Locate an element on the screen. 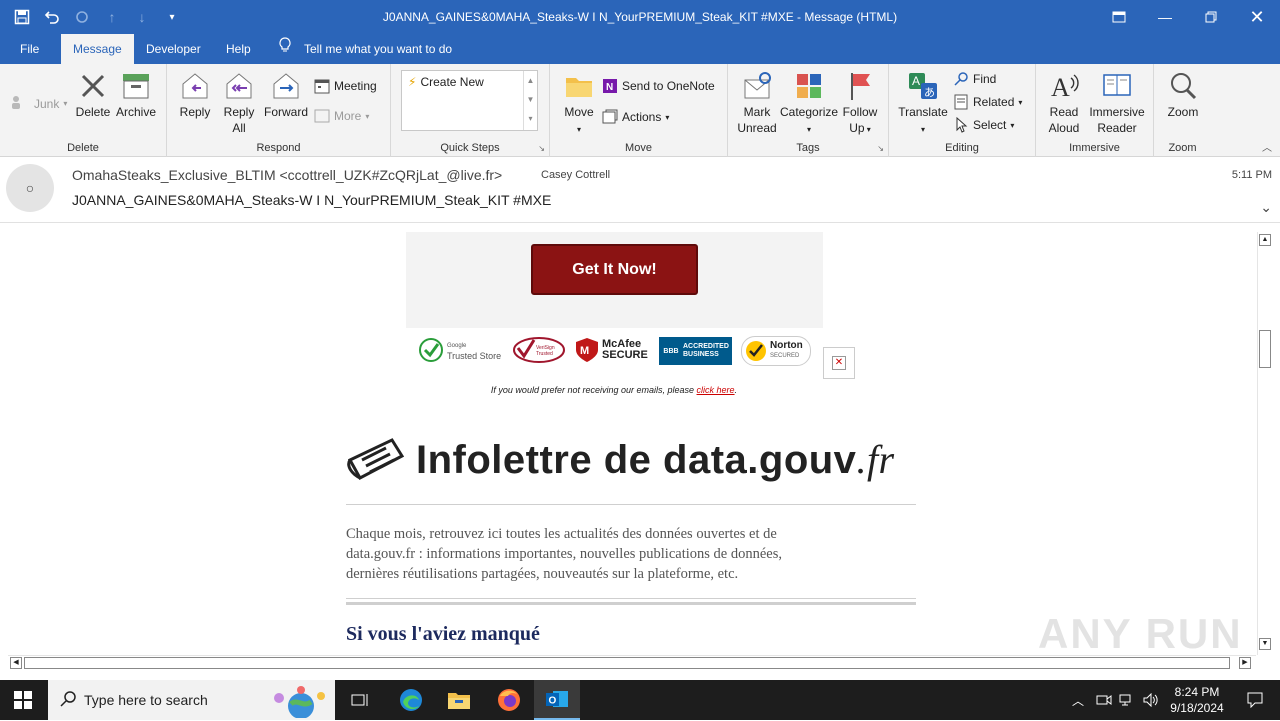  junk-button: Junk ▾ is located at coordinates (38, 103).